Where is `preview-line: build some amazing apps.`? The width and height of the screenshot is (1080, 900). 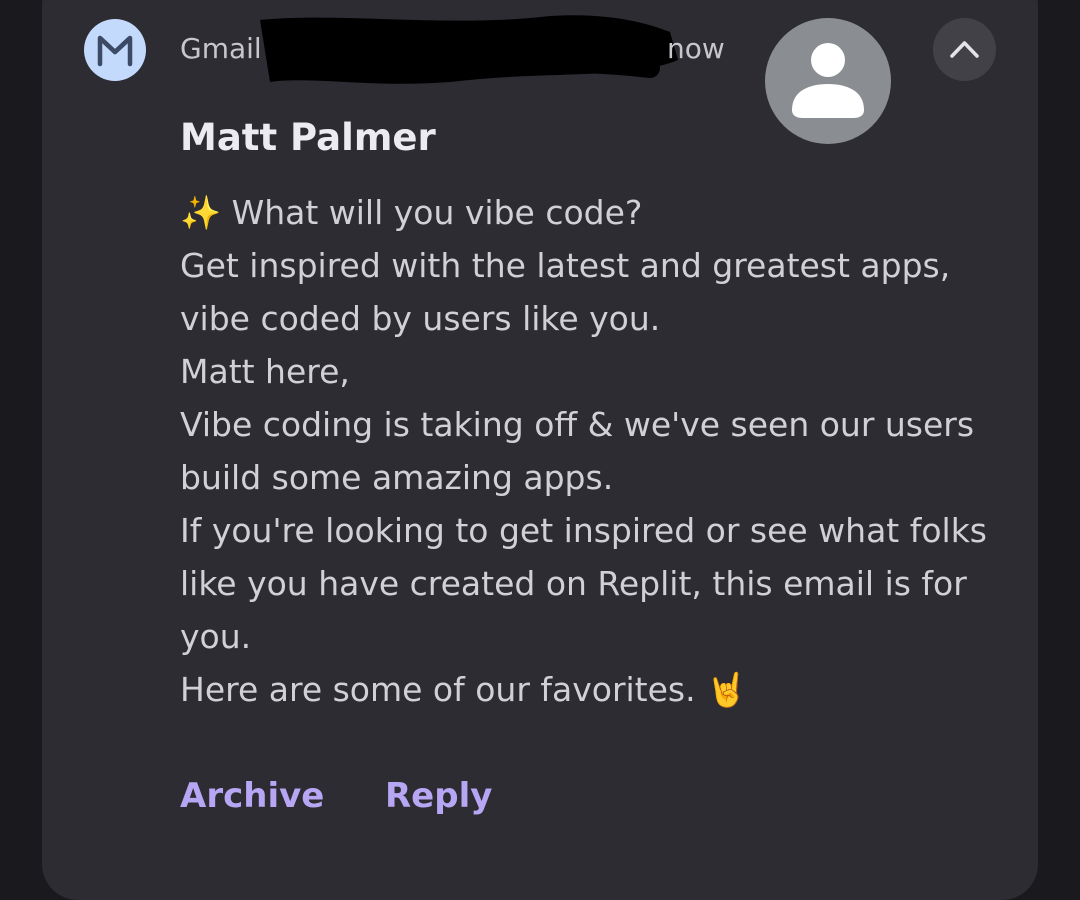
preview-line: build some amazing apps. is located at coordinates (397, 477).